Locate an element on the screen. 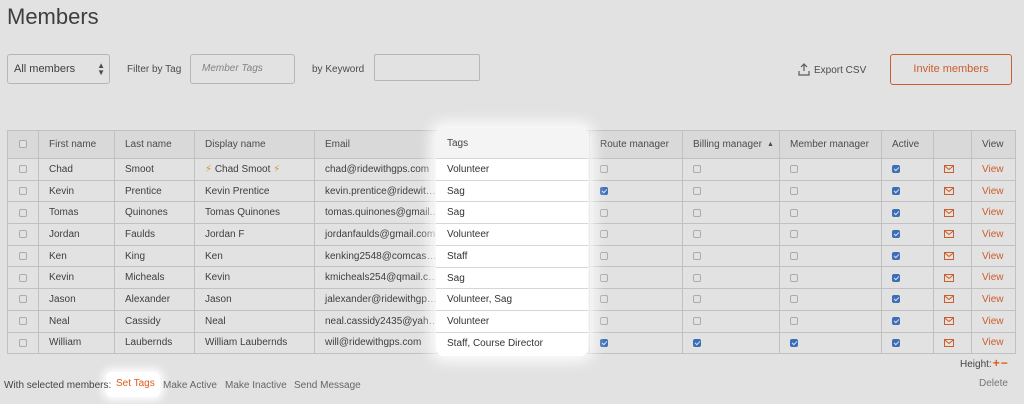  header-member-manager: Member manager is located at coordinates (830, 144).